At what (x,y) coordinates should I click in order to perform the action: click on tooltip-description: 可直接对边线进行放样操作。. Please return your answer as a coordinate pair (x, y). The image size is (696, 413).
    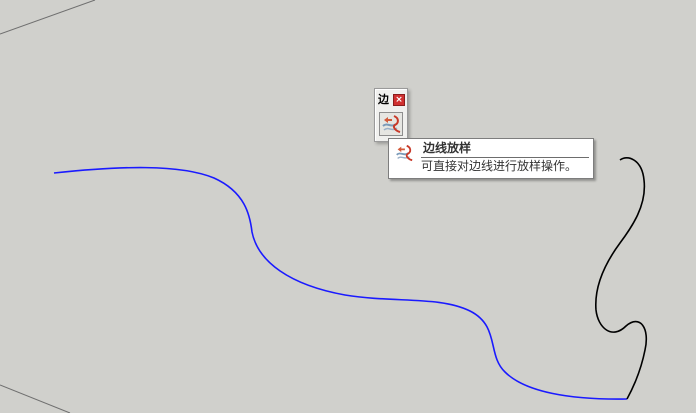
    Looking at the image, I should click on (499, 166).